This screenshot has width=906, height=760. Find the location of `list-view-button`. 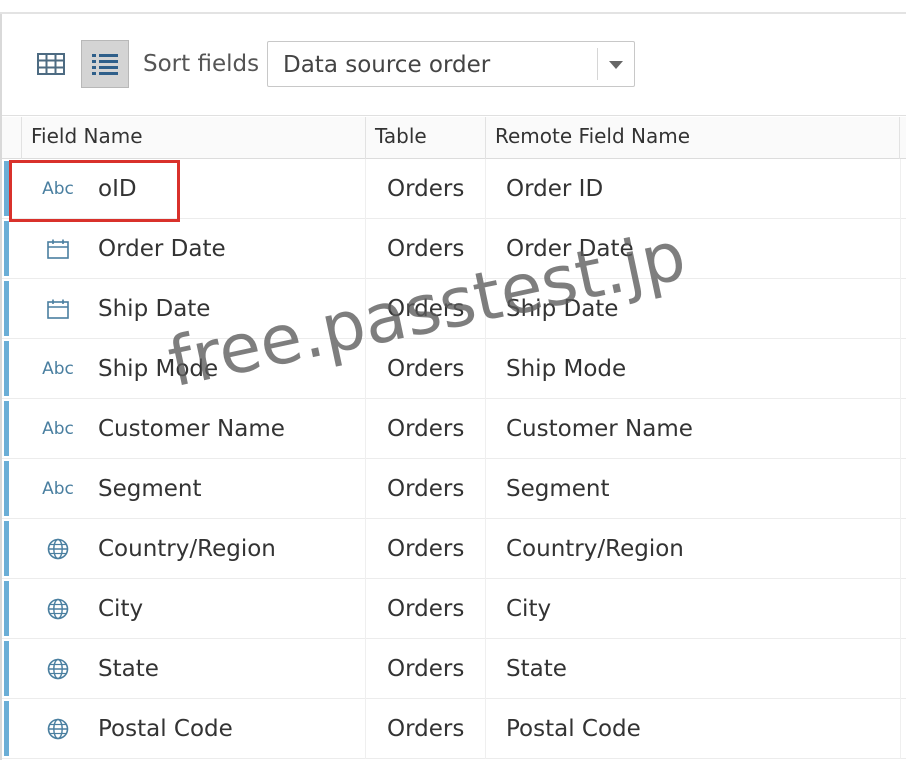

list-view-button is located at coordinates (105, 64).